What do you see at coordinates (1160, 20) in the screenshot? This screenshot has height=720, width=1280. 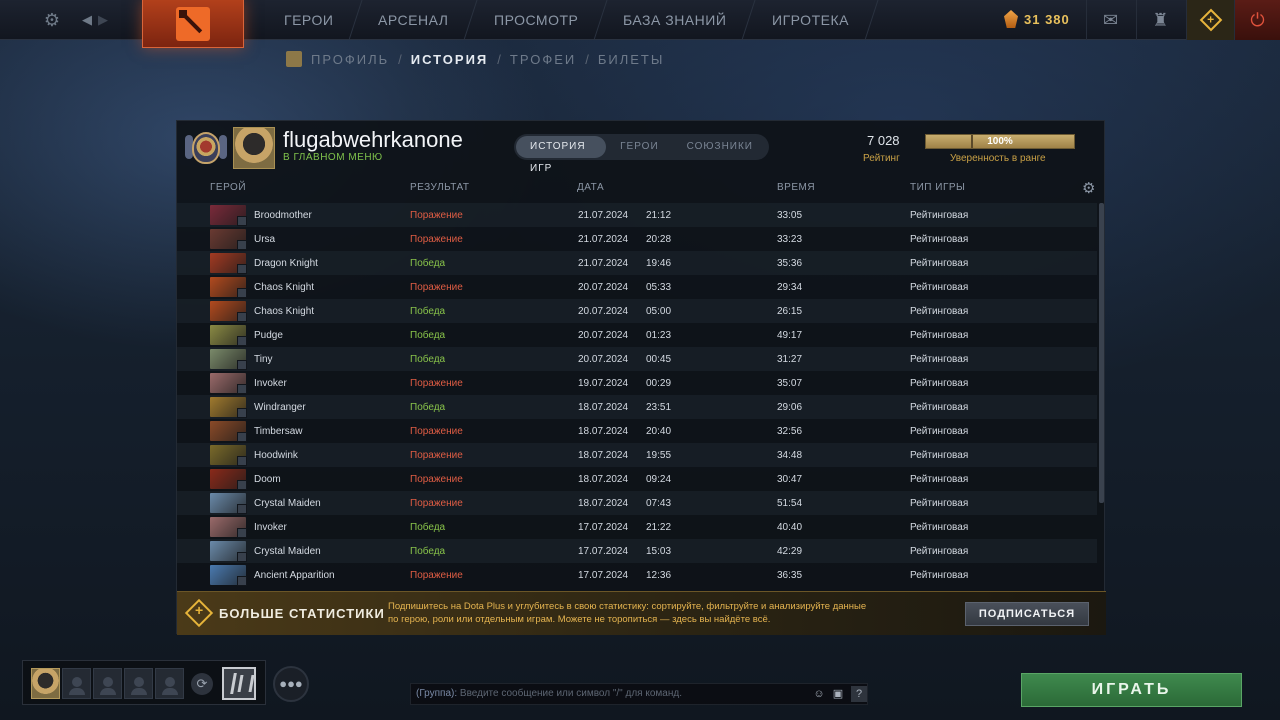 I see `armory-button: ♜` at bounding box center [1160, 20].